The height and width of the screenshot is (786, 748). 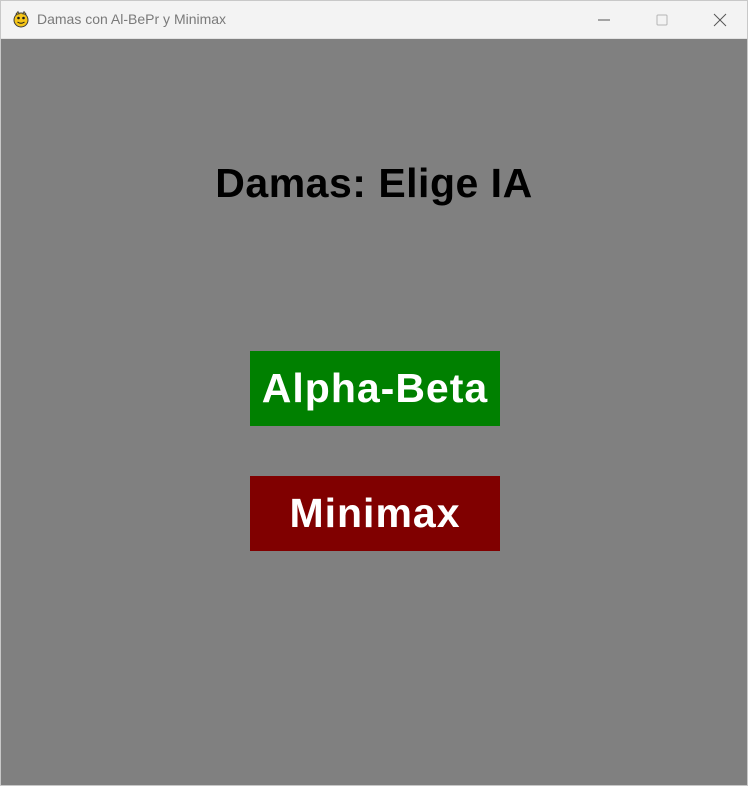 I want to click on minimax-button: Minimax, so click(x=375, y=513).